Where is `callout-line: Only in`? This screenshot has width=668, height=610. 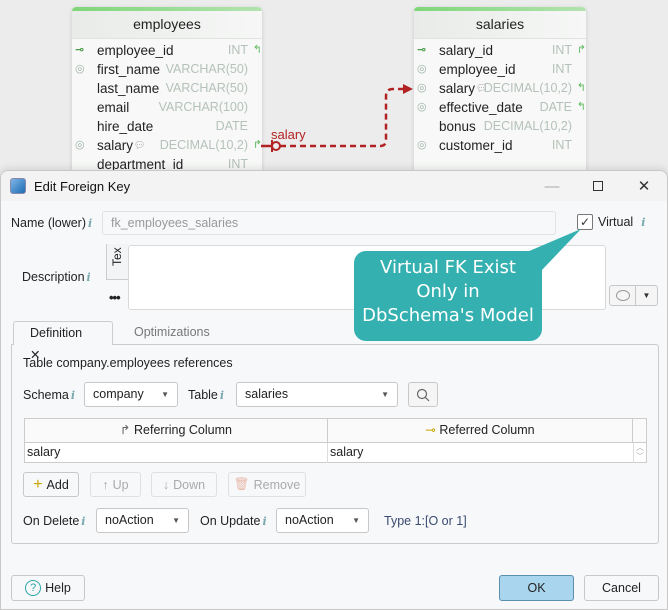
callout-line: Only in is located at coordinates (448, 291).